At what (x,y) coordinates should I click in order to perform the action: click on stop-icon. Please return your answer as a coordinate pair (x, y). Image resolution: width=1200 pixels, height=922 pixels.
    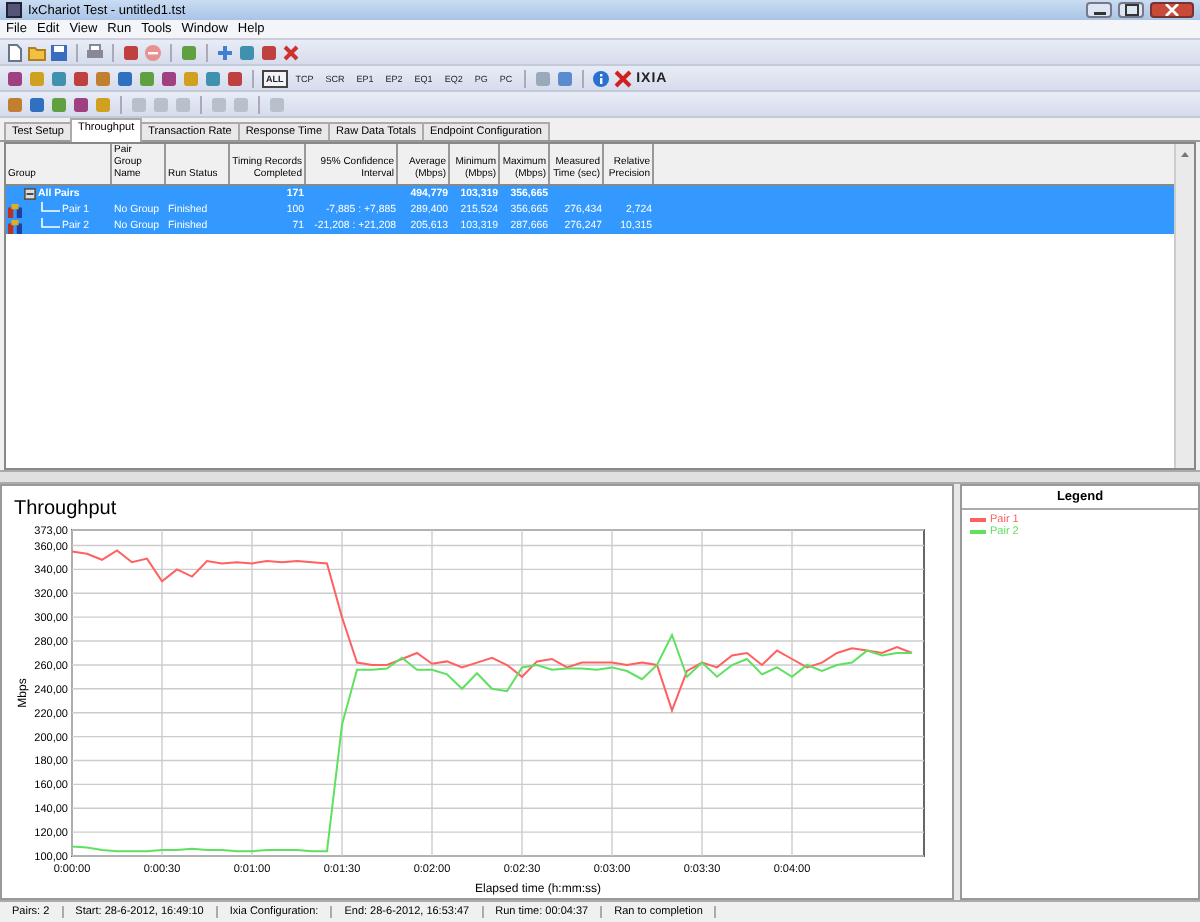
    Looking at the image, I should click on (153, 52).